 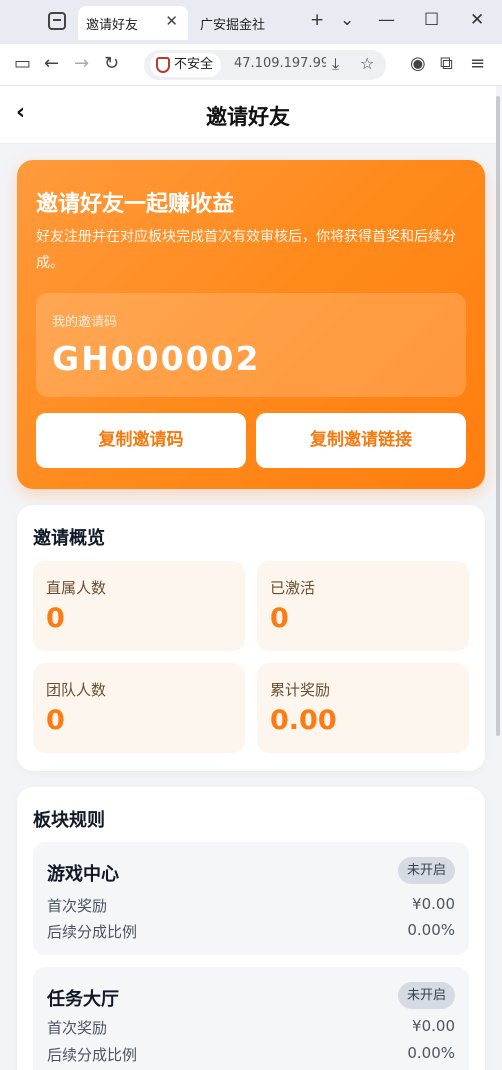 What do you see at coordinates (363, 708) in the screenshot?
I see `stat-total-rewards: 累计奖励 0.00` at bounding box center [363, 708].